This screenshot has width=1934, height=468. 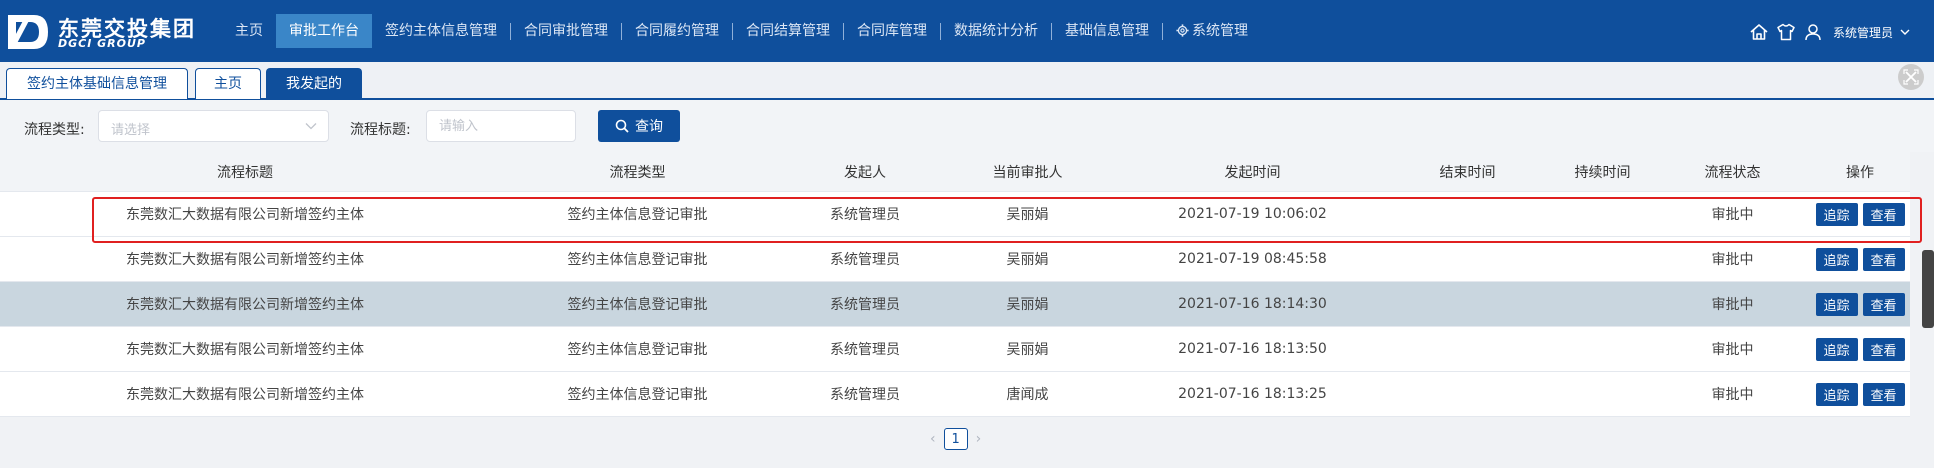 I want to click on process-type-select: 请选择, so click(x=213, y=126).